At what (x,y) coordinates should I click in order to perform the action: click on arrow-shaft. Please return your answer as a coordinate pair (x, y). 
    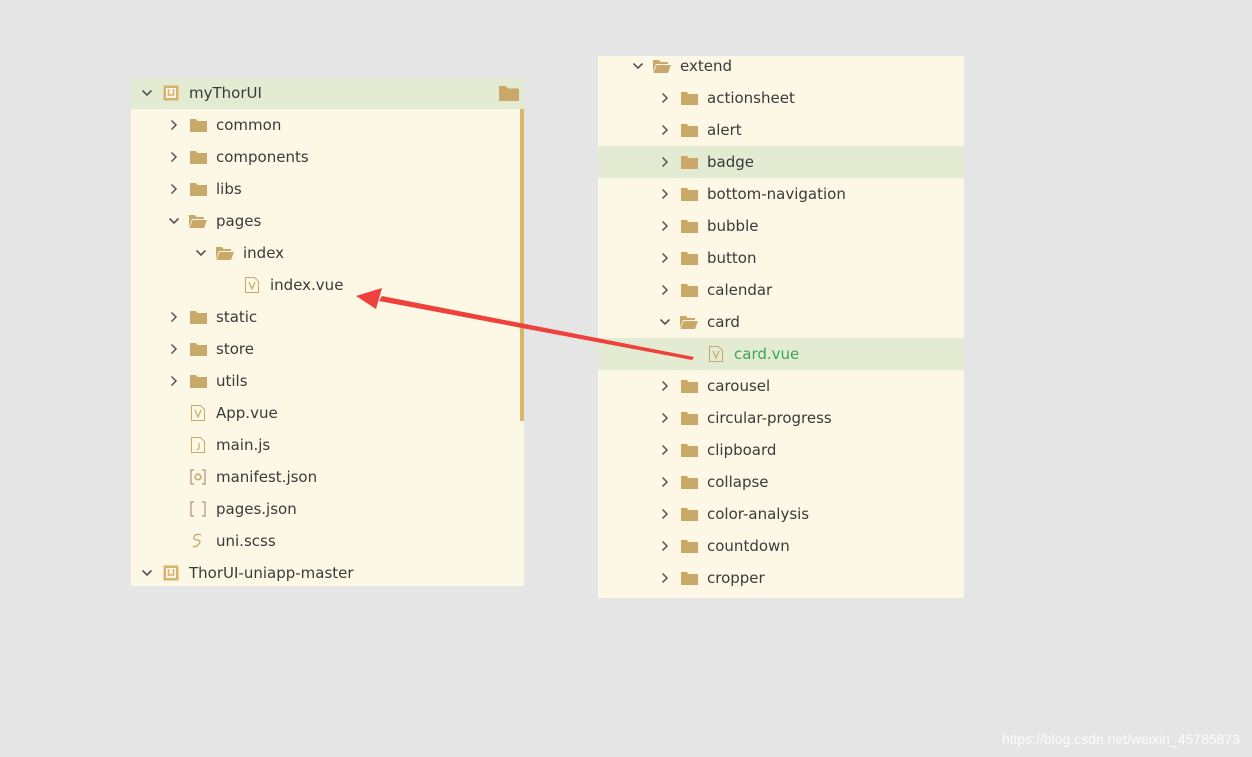
    Looking at the image, I should click on (536, 328).